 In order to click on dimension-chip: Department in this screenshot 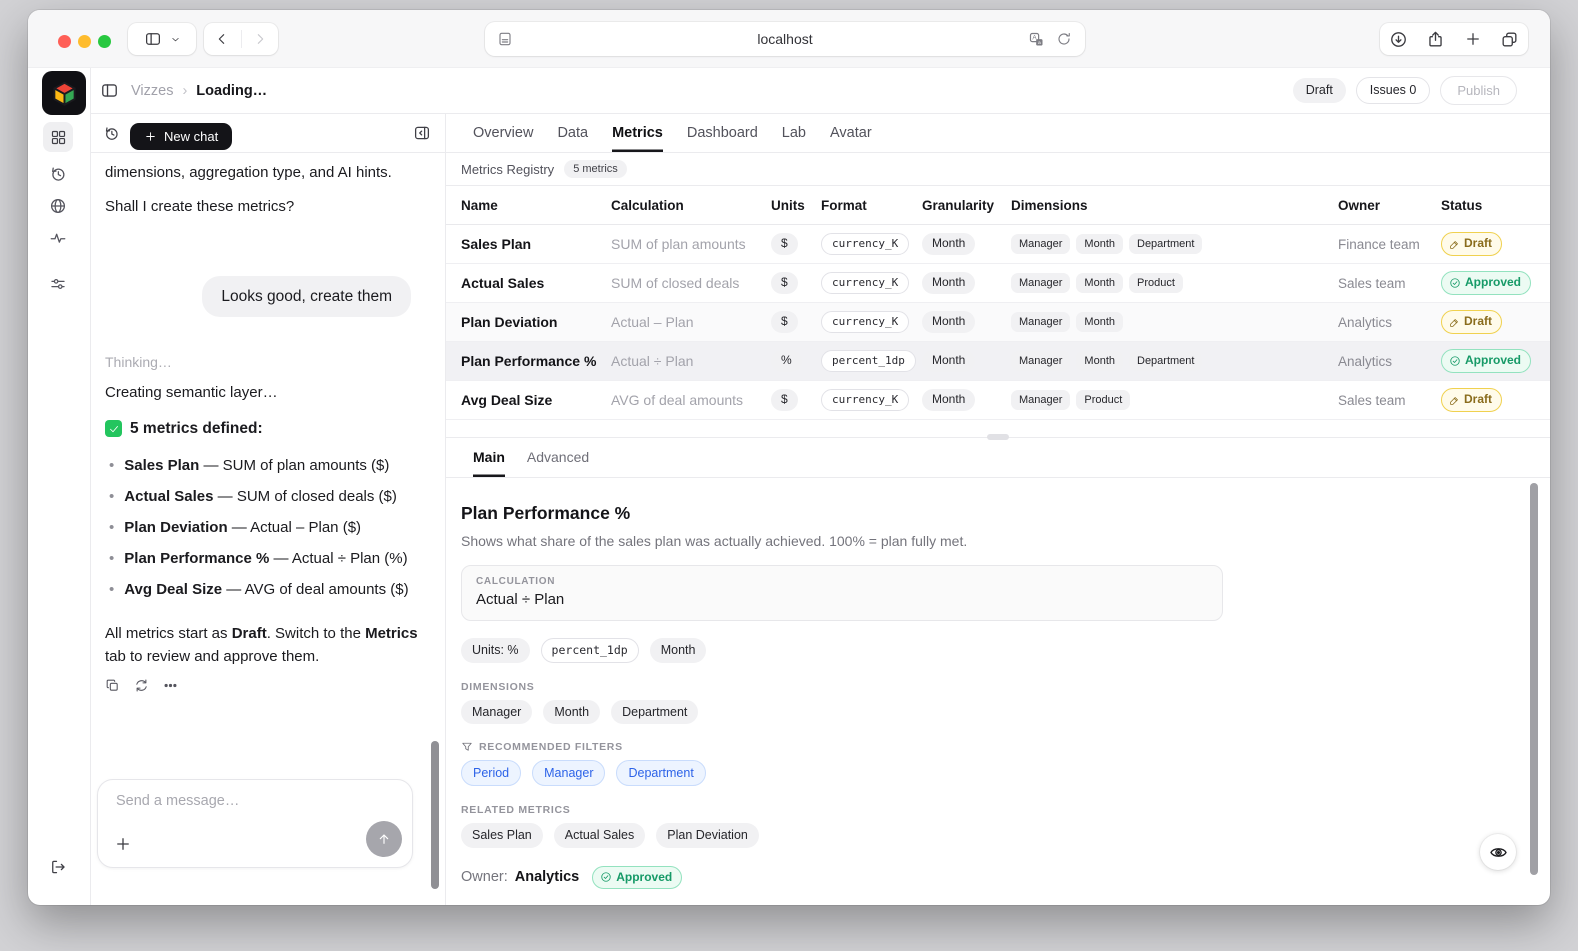, I will do `click(1166, 361)`.